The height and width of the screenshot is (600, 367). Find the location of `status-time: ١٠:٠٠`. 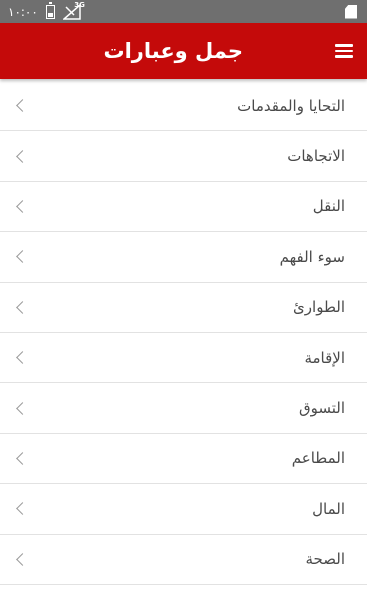

status-time: ١٠:٠٠ is located at coordinates (23, 11).